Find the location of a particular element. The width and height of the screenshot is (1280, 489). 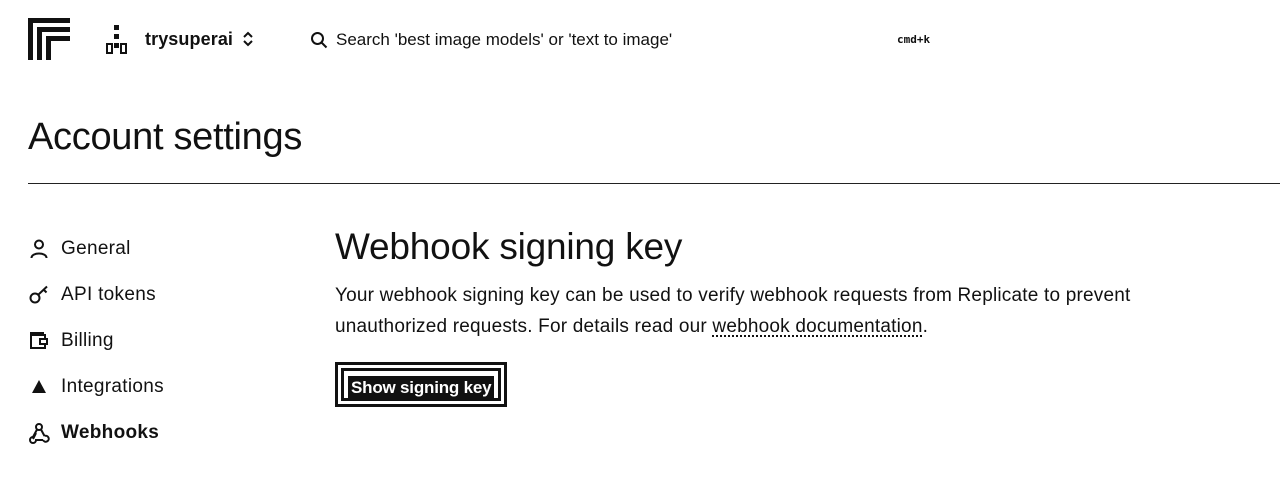

replicate-logo-icon is located at coordinates (49, 39).